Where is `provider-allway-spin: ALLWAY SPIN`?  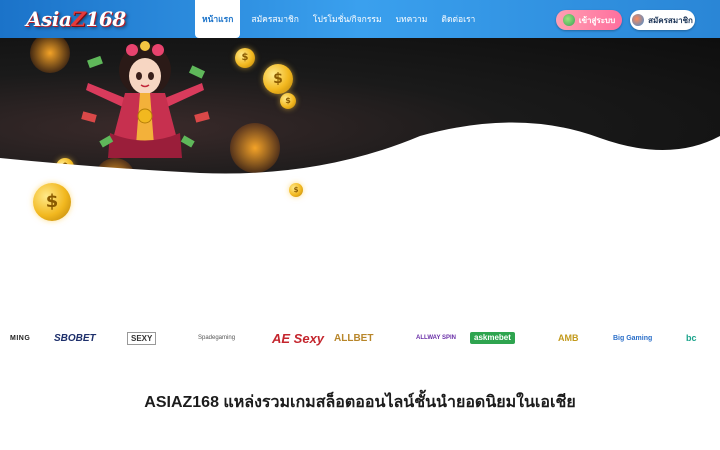
provider-allway-spin: ALLWAY SPIN is located at coordinates (436, 338).